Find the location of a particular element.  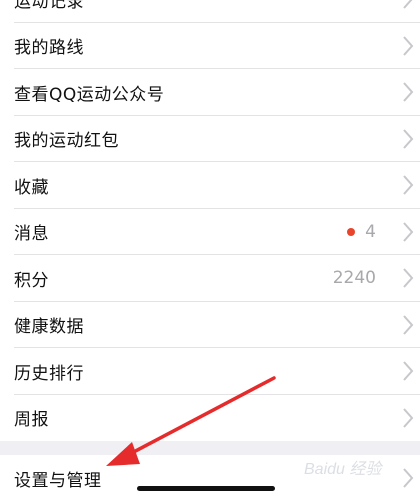

message-count: 4 is located at coordinates (361, 232).